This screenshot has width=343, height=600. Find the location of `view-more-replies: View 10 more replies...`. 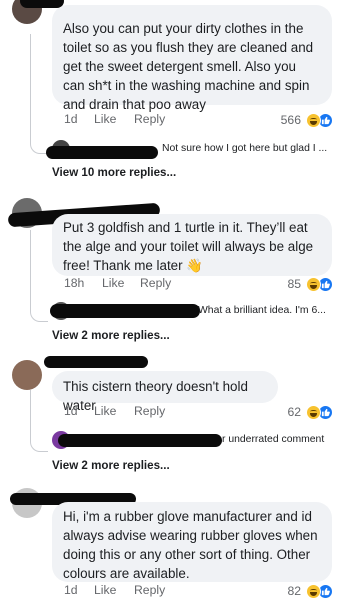

view-more-replies: View 10 more replies... is located at coordinates (114, 172).